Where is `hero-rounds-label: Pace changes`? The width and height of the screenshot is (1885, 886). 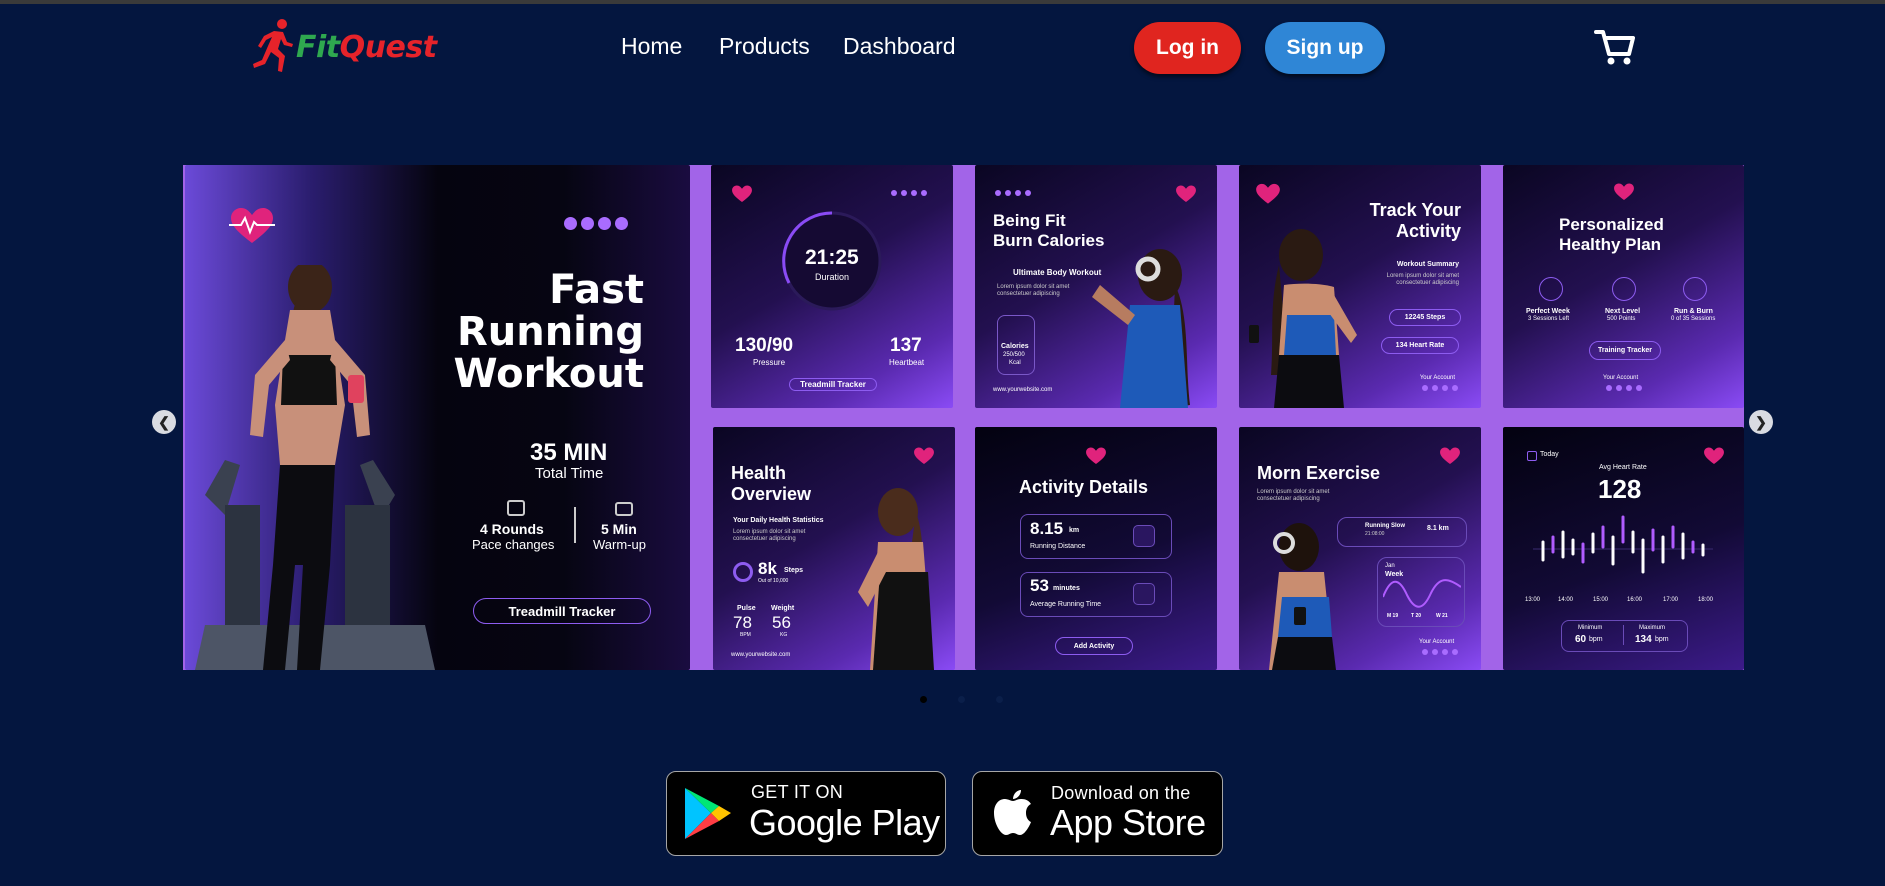
hero-rounds-label: Pace changes is located at coordinates (513, 544).